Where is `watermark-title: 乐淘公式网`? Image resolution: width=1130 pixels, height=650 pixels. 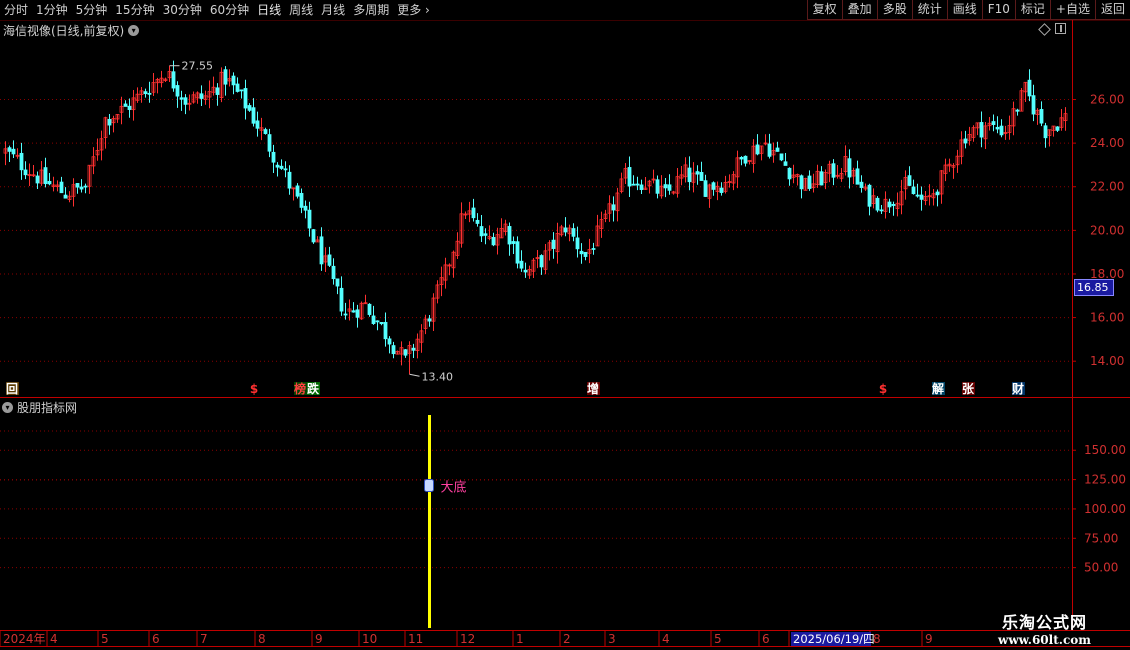
watermark-title: 乐淘公式网 is located at coordinates (1044, 622).